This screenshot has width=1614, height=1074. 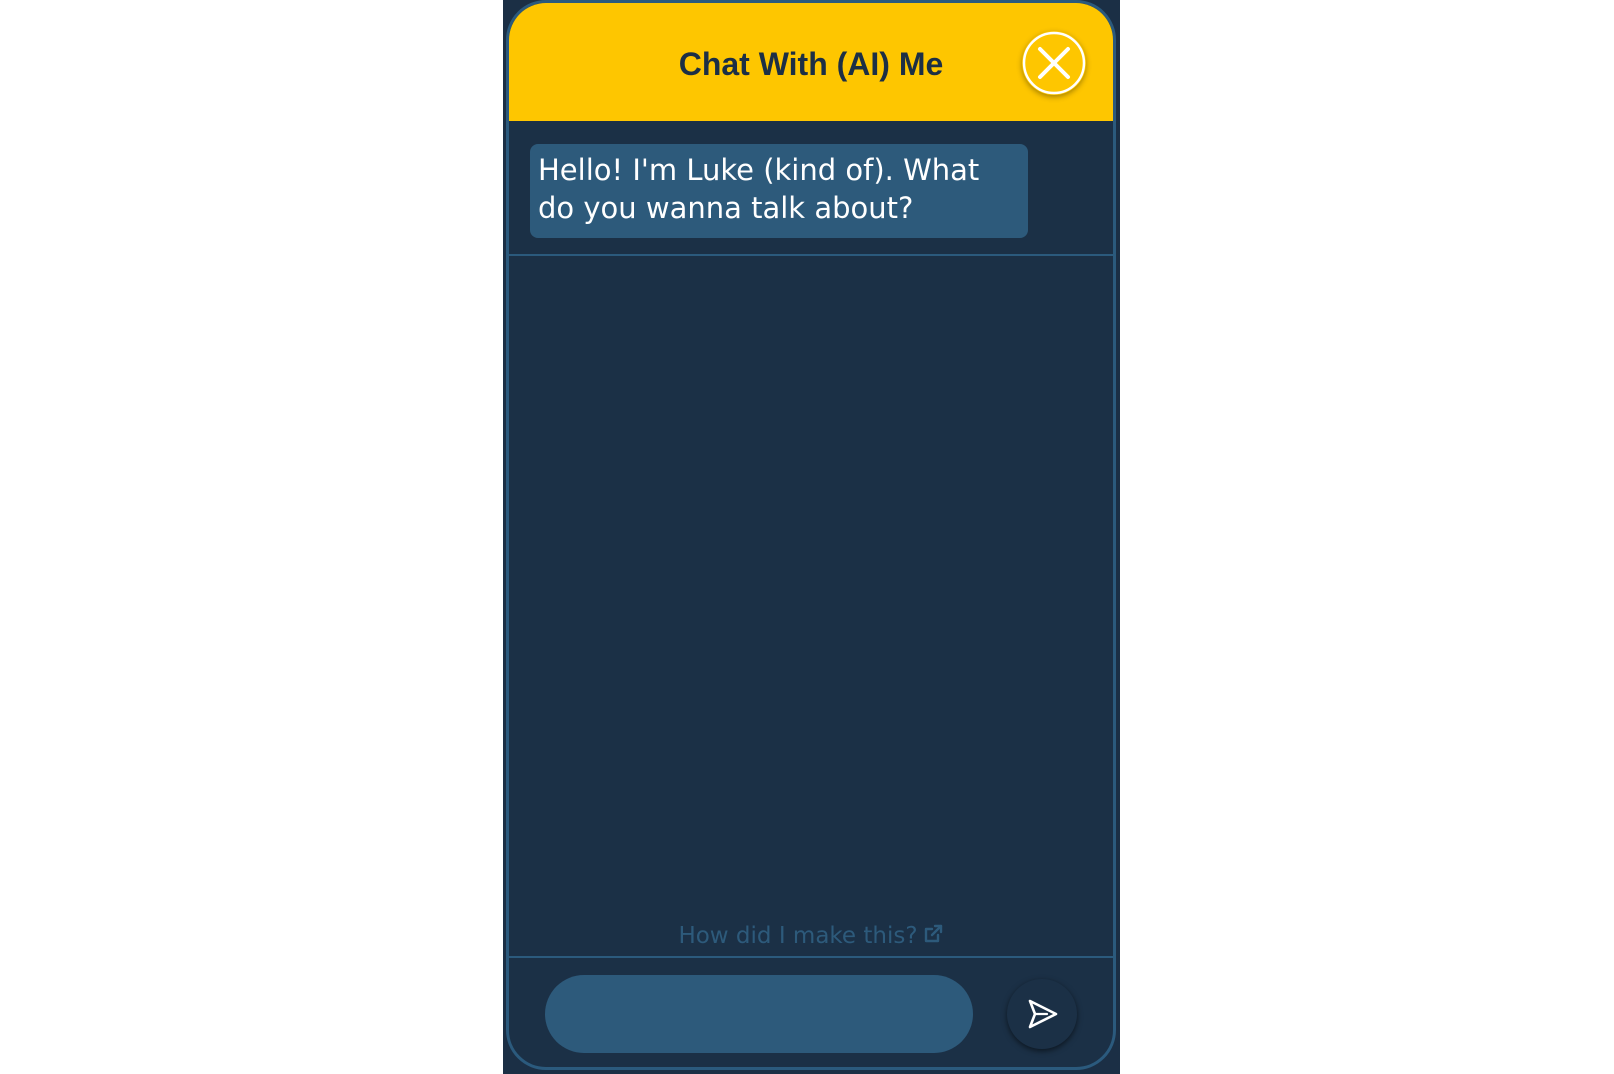 I want to click on send-button, so click(x=1042, y=1014).